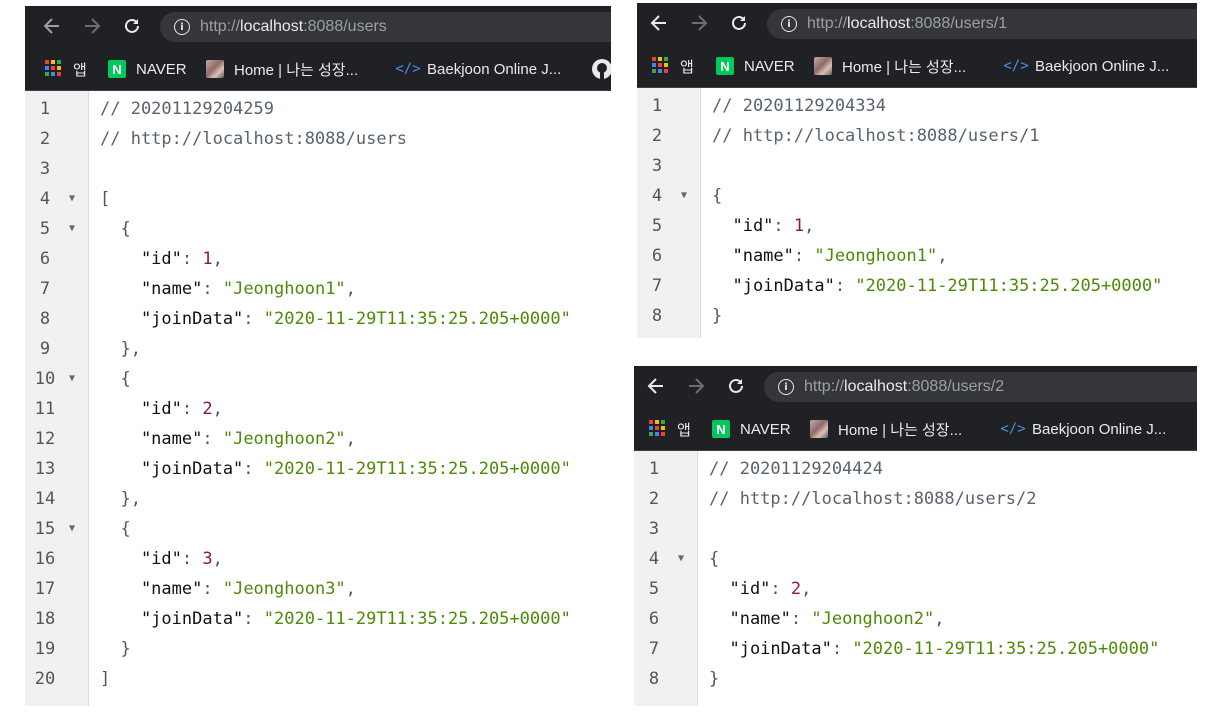 The image size is (1230, 713). Describe the element at coordinates (187, 109) in the screenshot. I see `code-text: // 20201129204259` at that location.